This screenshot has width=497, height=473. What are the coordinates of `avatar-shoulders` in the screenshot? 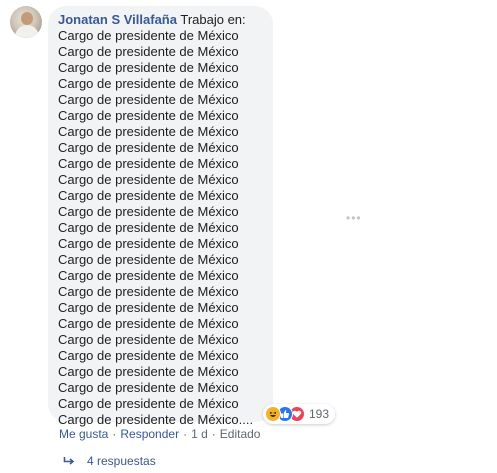 It's located at (27, 31).